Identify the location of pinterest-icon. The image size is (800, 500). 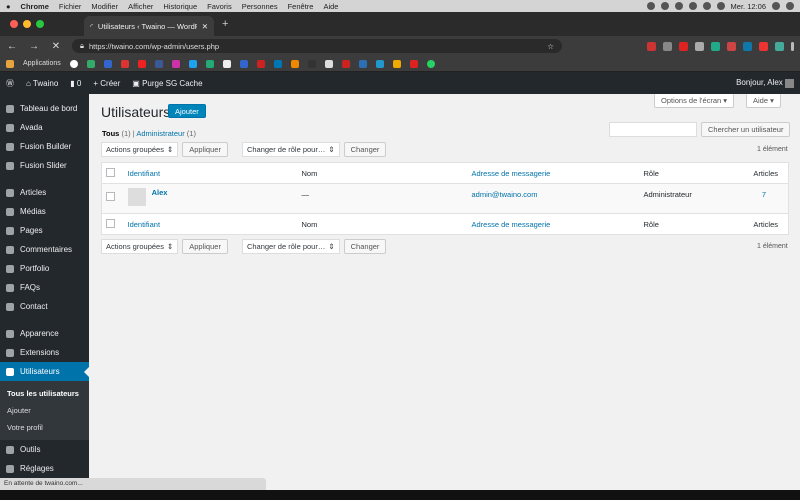
(683, 46).